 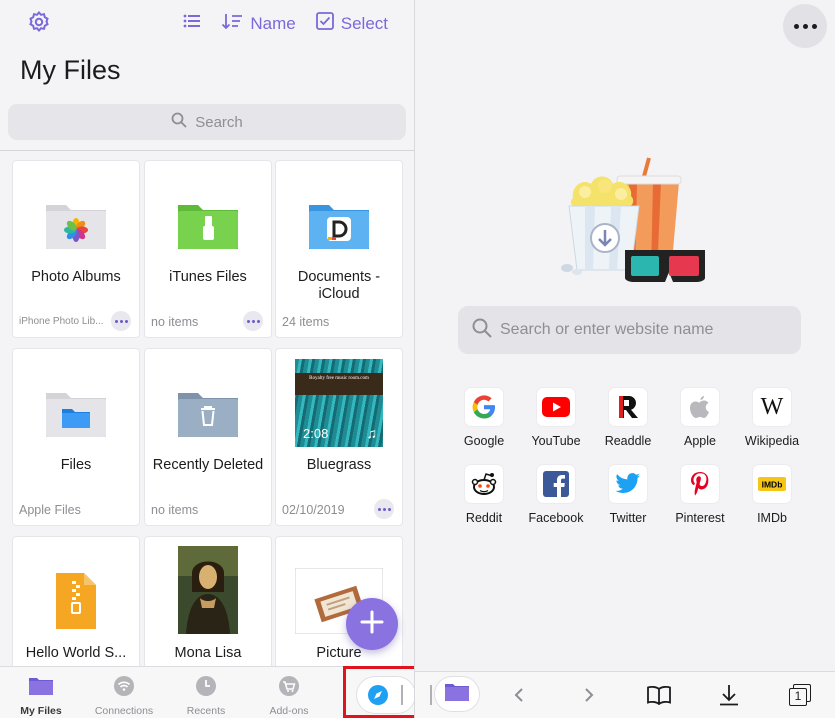 I want to click on tab-recents: Recents, so click(x=206, y=695).